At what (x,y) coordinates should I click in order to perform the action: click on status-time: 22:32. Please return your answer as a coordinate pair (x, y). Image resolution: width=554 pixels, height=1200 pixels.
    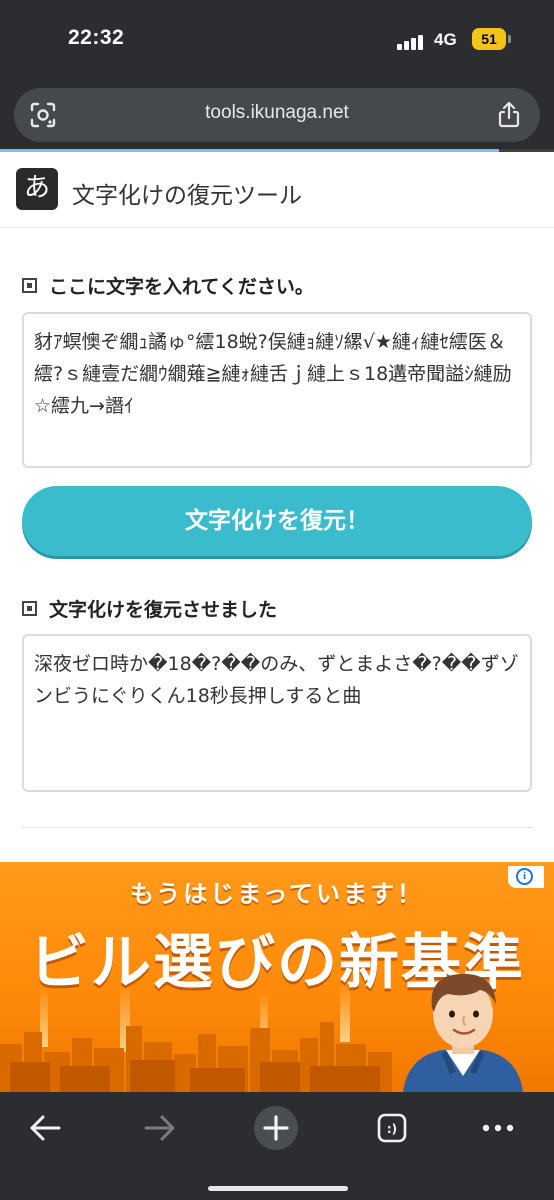
    Looking at the image, I should click on (96, 37).